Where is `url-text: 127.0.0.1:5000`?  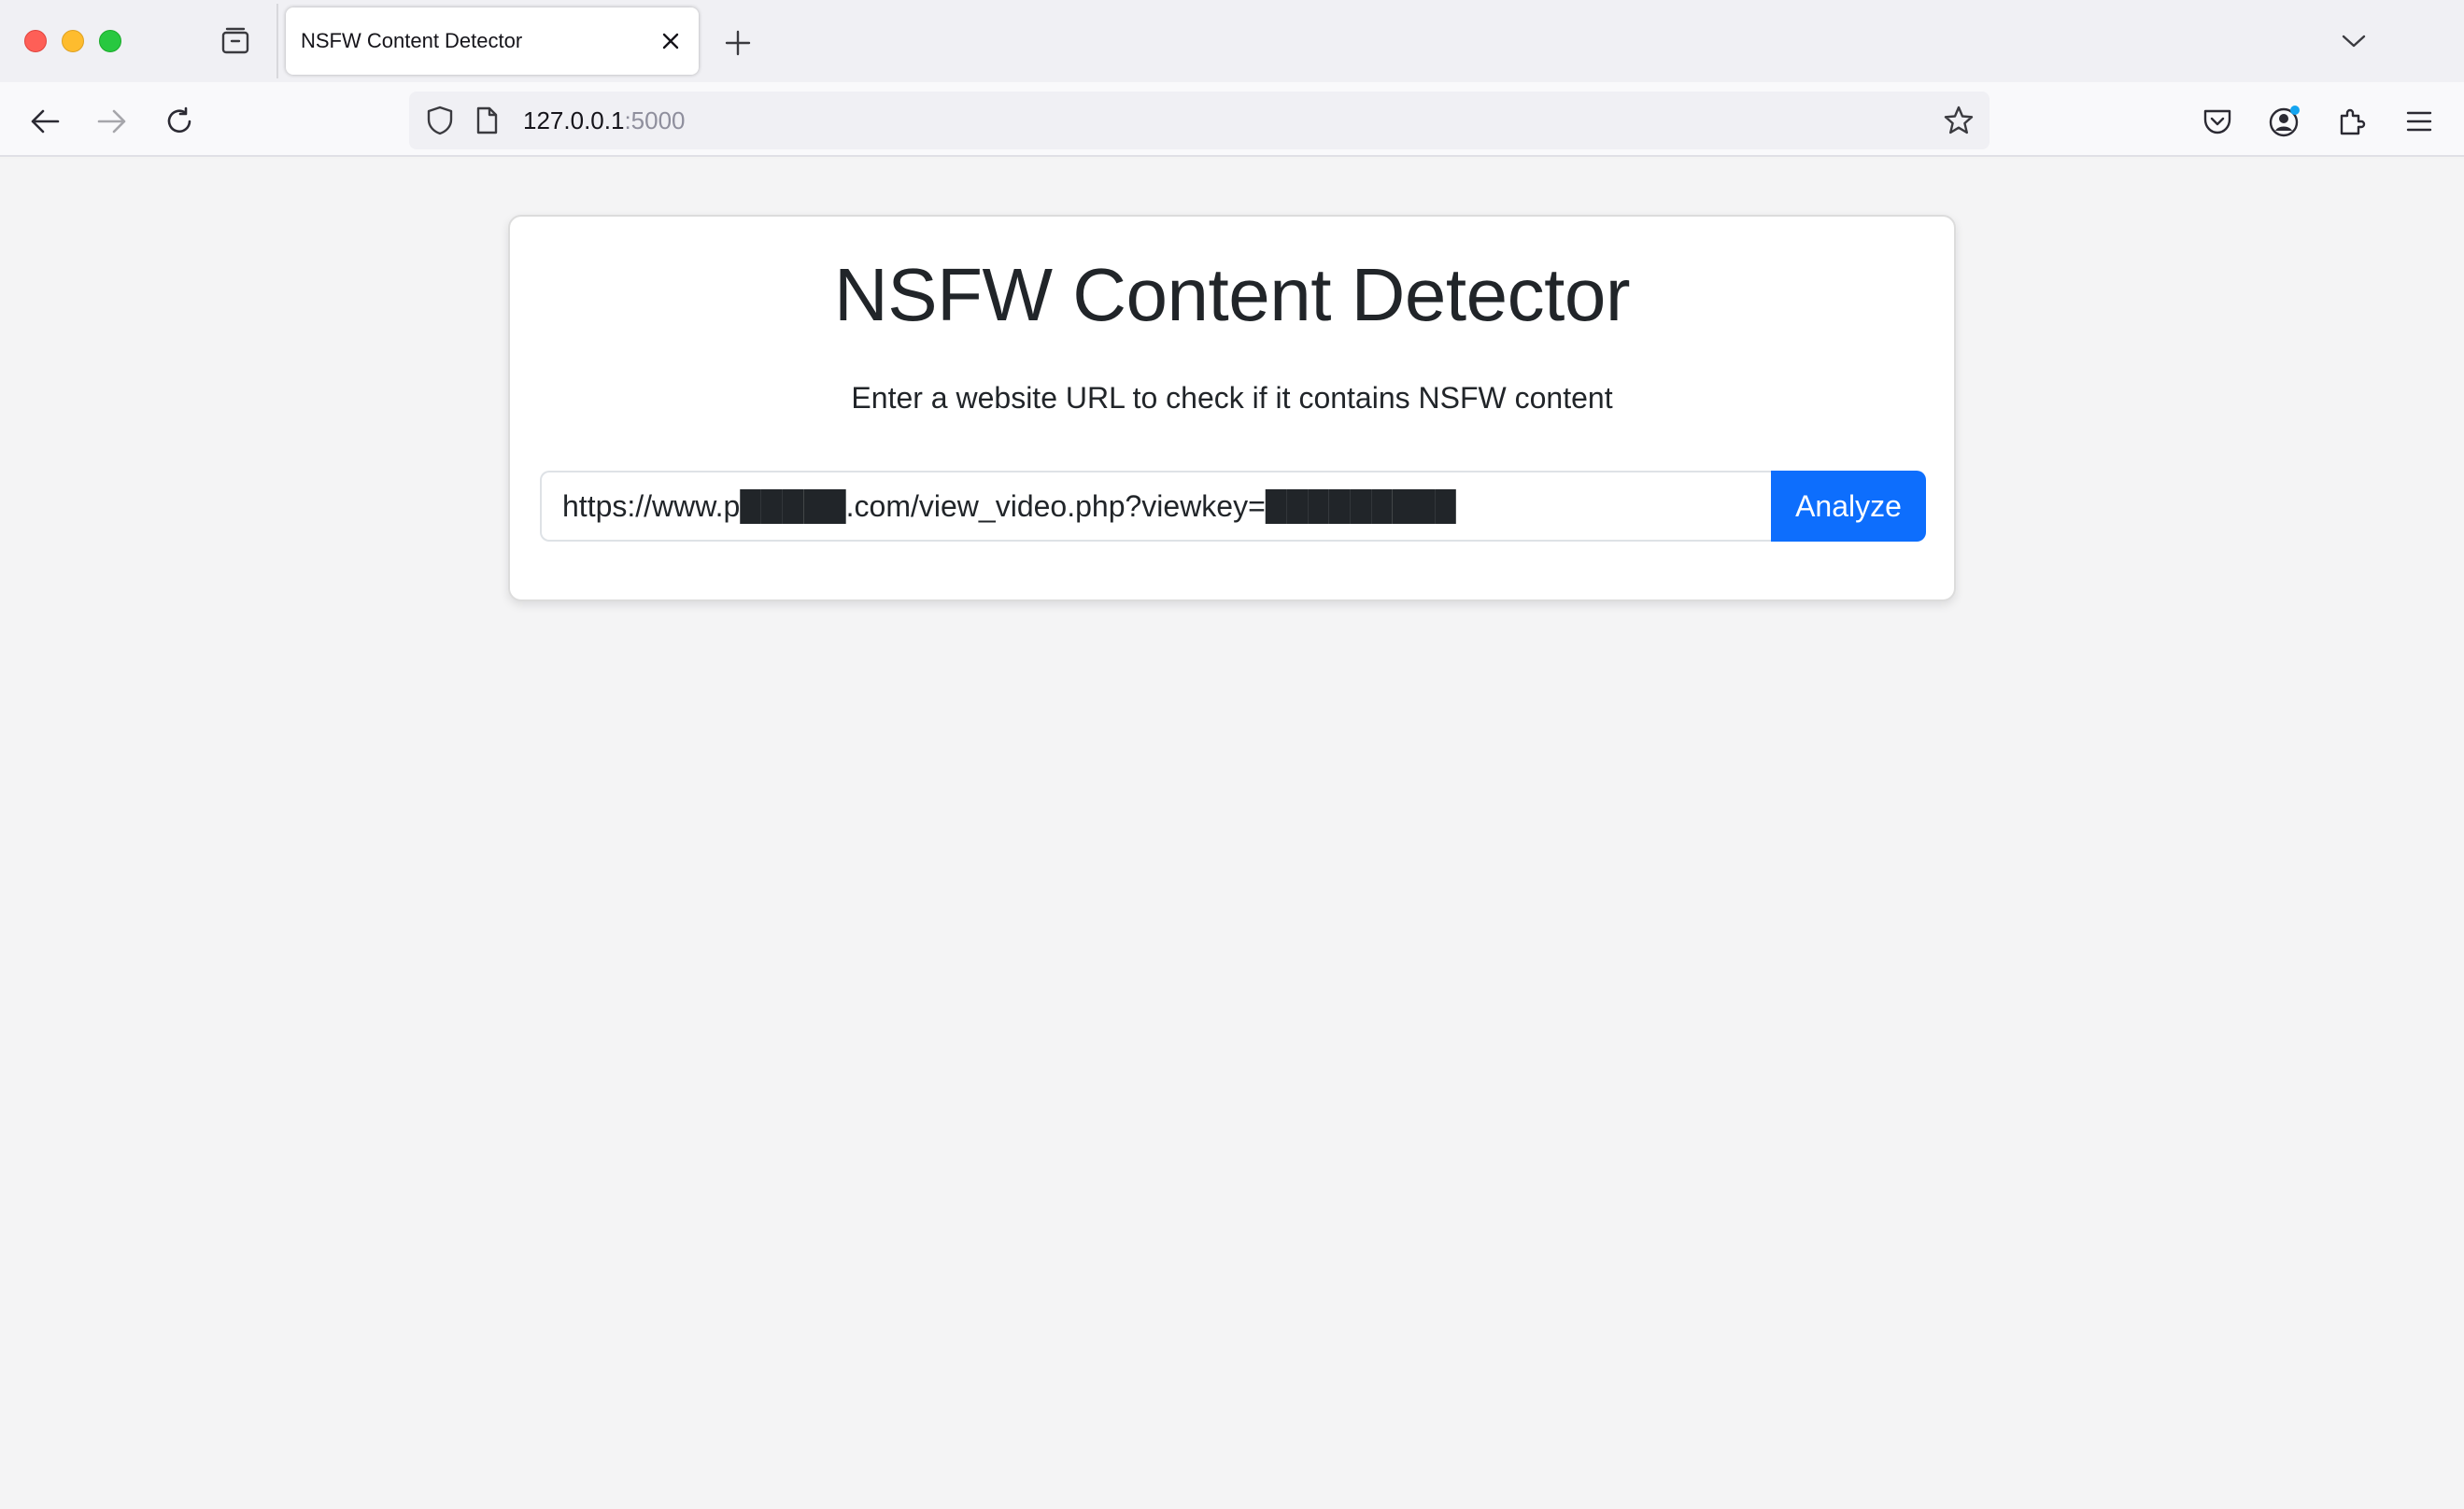 url-text: 127.0.0.1:5000 is located at coordinates (605, 120).